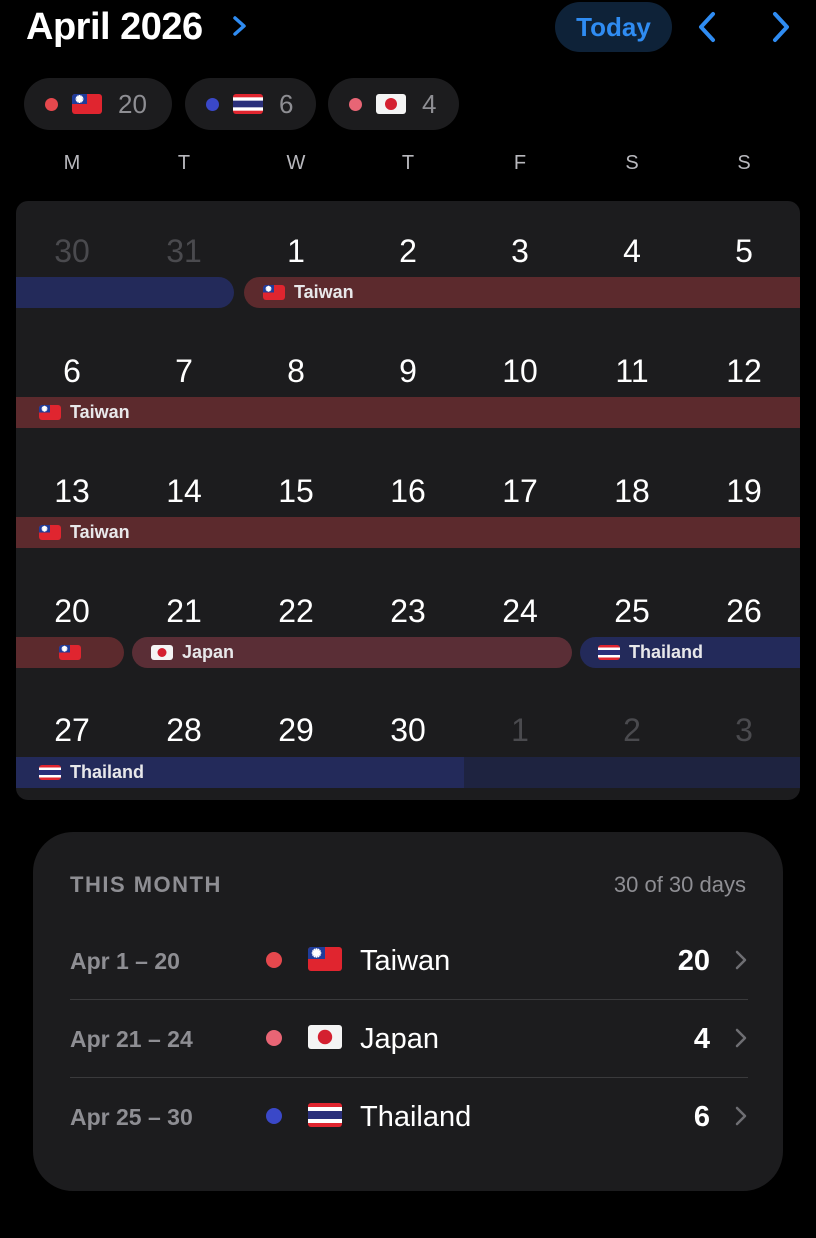  Describe the element at coordinates (632, 772) in the screenshot. I see `trip-bar-thailand-continued` at that location.